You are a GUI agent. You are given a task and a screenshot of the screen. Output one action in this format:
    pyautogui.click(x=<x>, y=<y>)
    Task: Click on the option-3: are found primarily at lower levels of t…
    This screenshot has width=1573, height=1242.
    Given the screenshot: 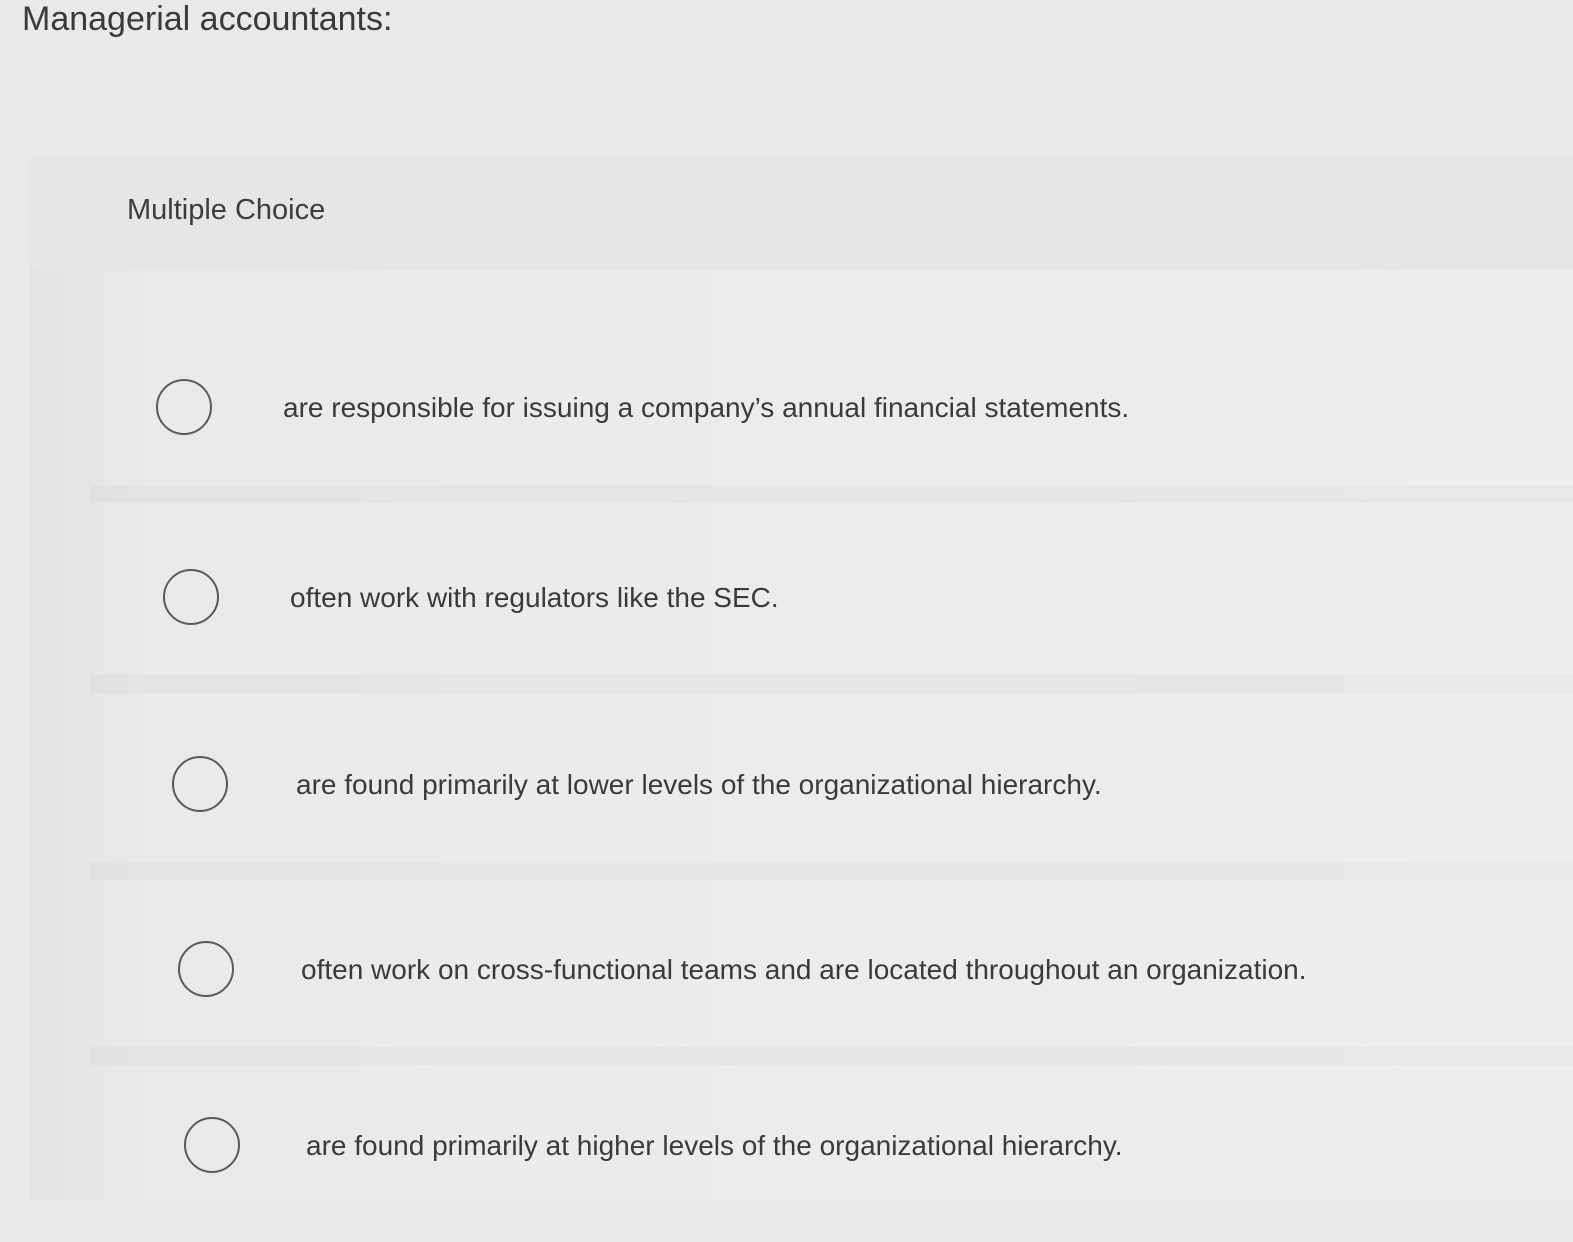 What is the action you would take?
    pyautogui.click(x=831, y=790)
    